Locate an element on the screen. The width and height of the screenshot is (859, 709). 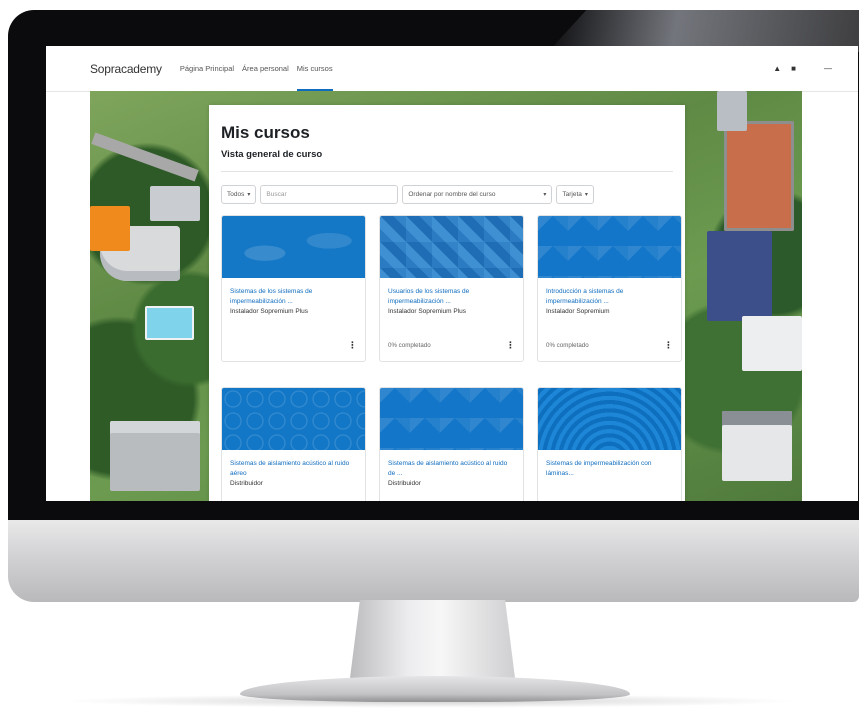
course-category: Instalador Sopremium is located at coordinates (578, 311).